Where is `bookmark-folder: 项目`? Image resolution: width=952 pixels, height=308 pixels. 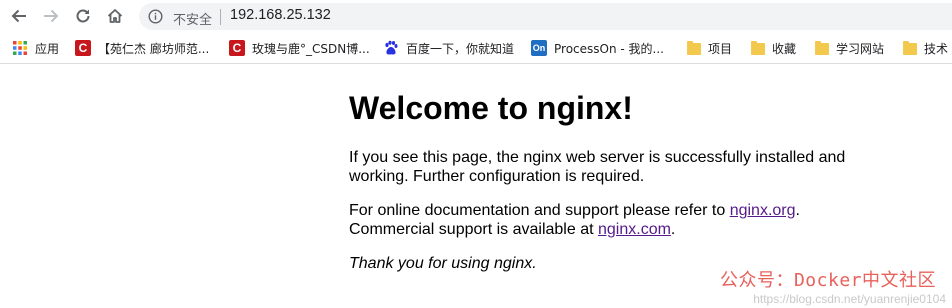
bookmark-folder: 项目 is located at coordinates (709, 48).